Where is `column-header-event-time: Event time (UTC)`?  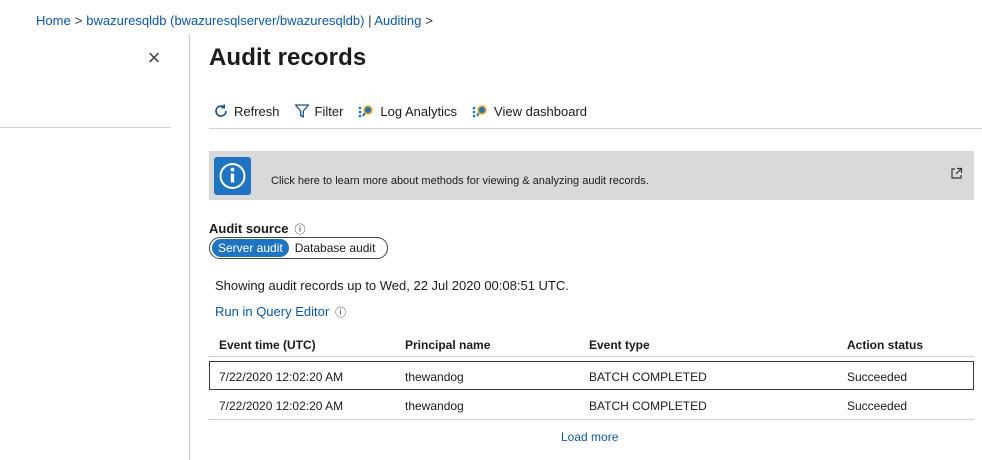
column-header-event-time: Event time (UTC) is located at coordinates (267, 345).